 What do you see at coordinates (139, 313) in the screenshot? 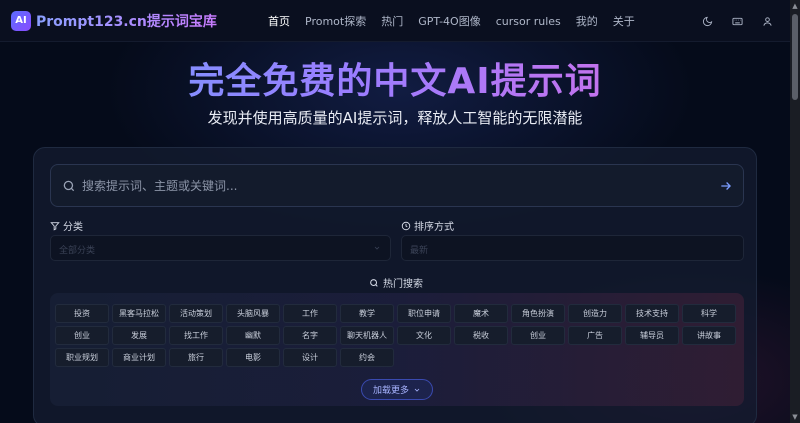
I see `hot-tag: 黑客马拉松` at bounding box center [139, 313].